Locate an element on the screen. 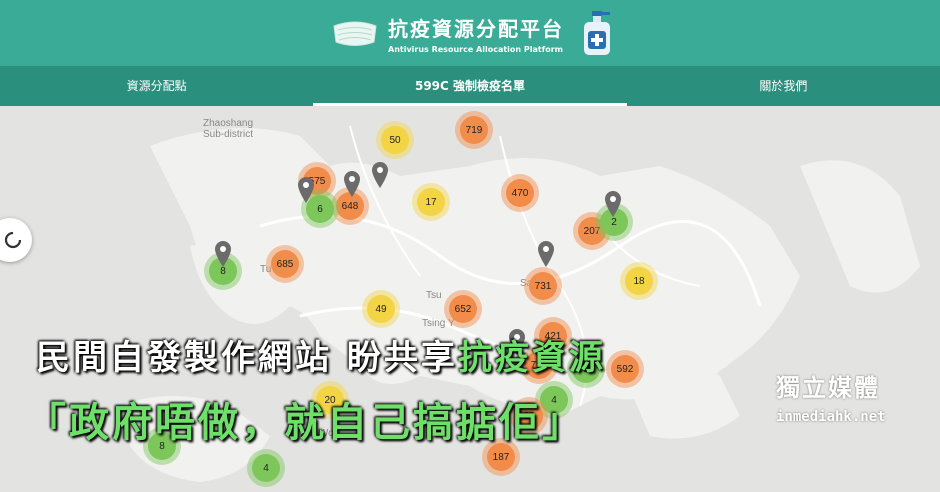  map-cluster: 731 is located at coordinates (543, 286).